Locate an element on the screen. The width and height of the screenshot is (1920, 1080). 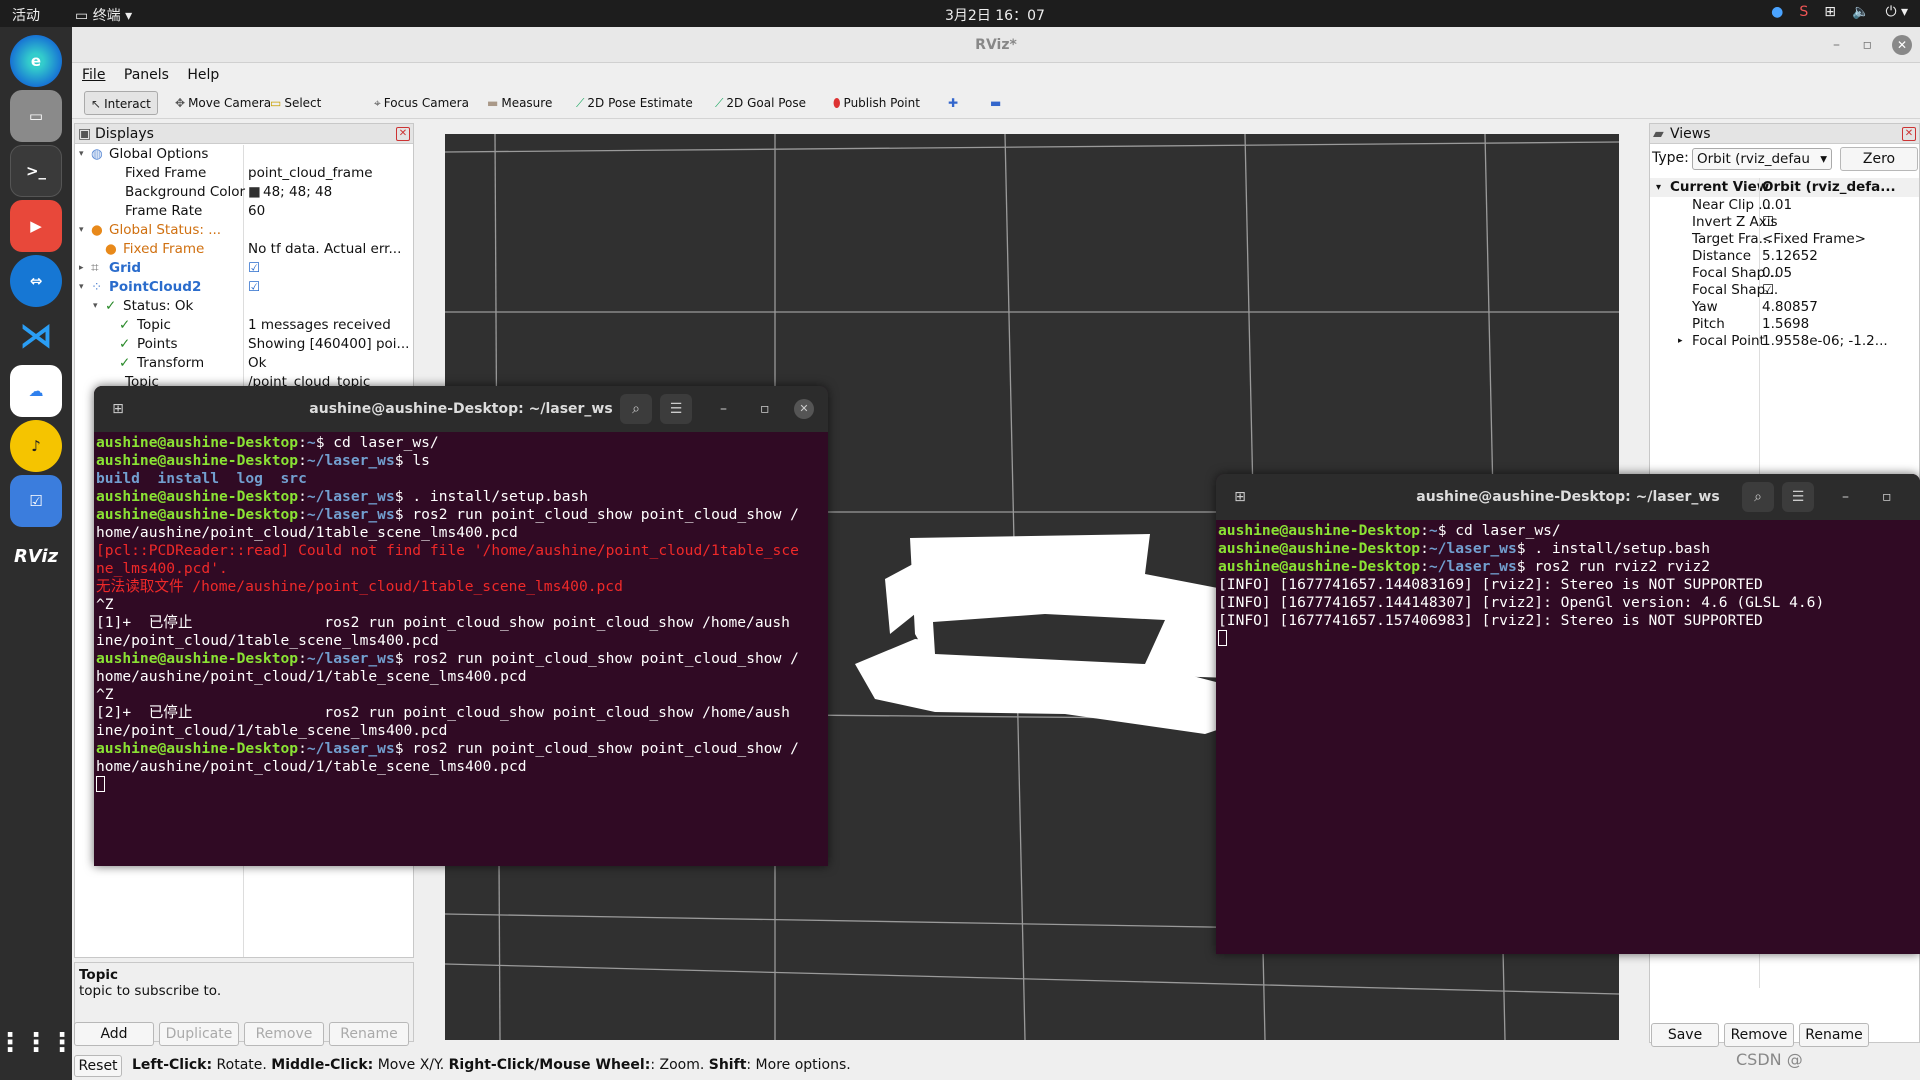
remove-tool-button: ▬ is located at coordinates (995, 103).